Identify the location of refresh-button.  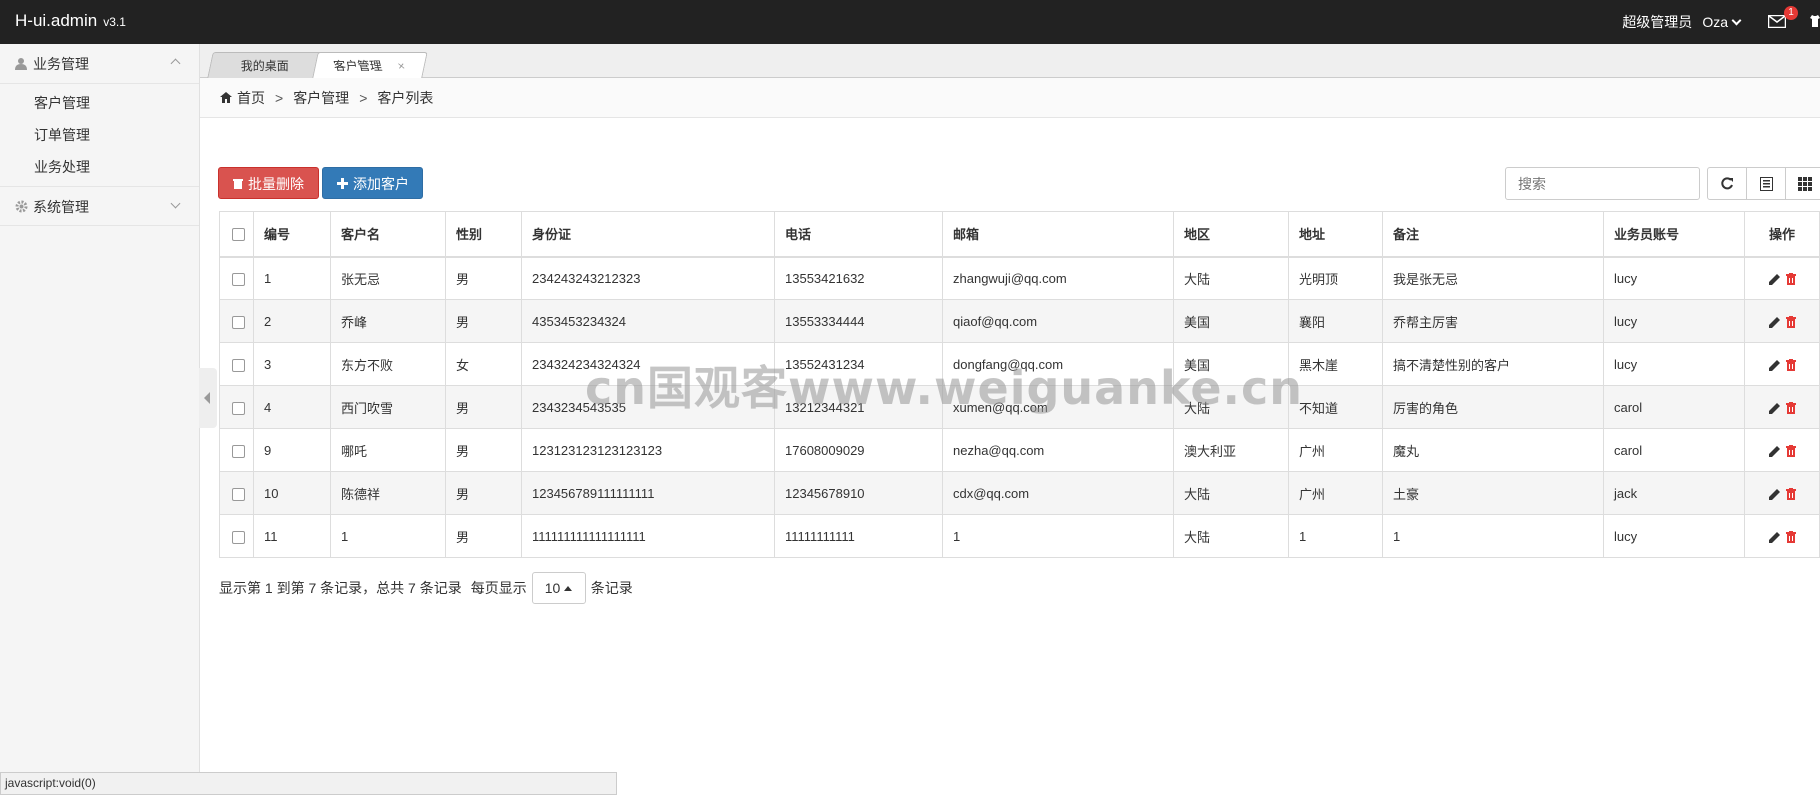
(1727, 183).